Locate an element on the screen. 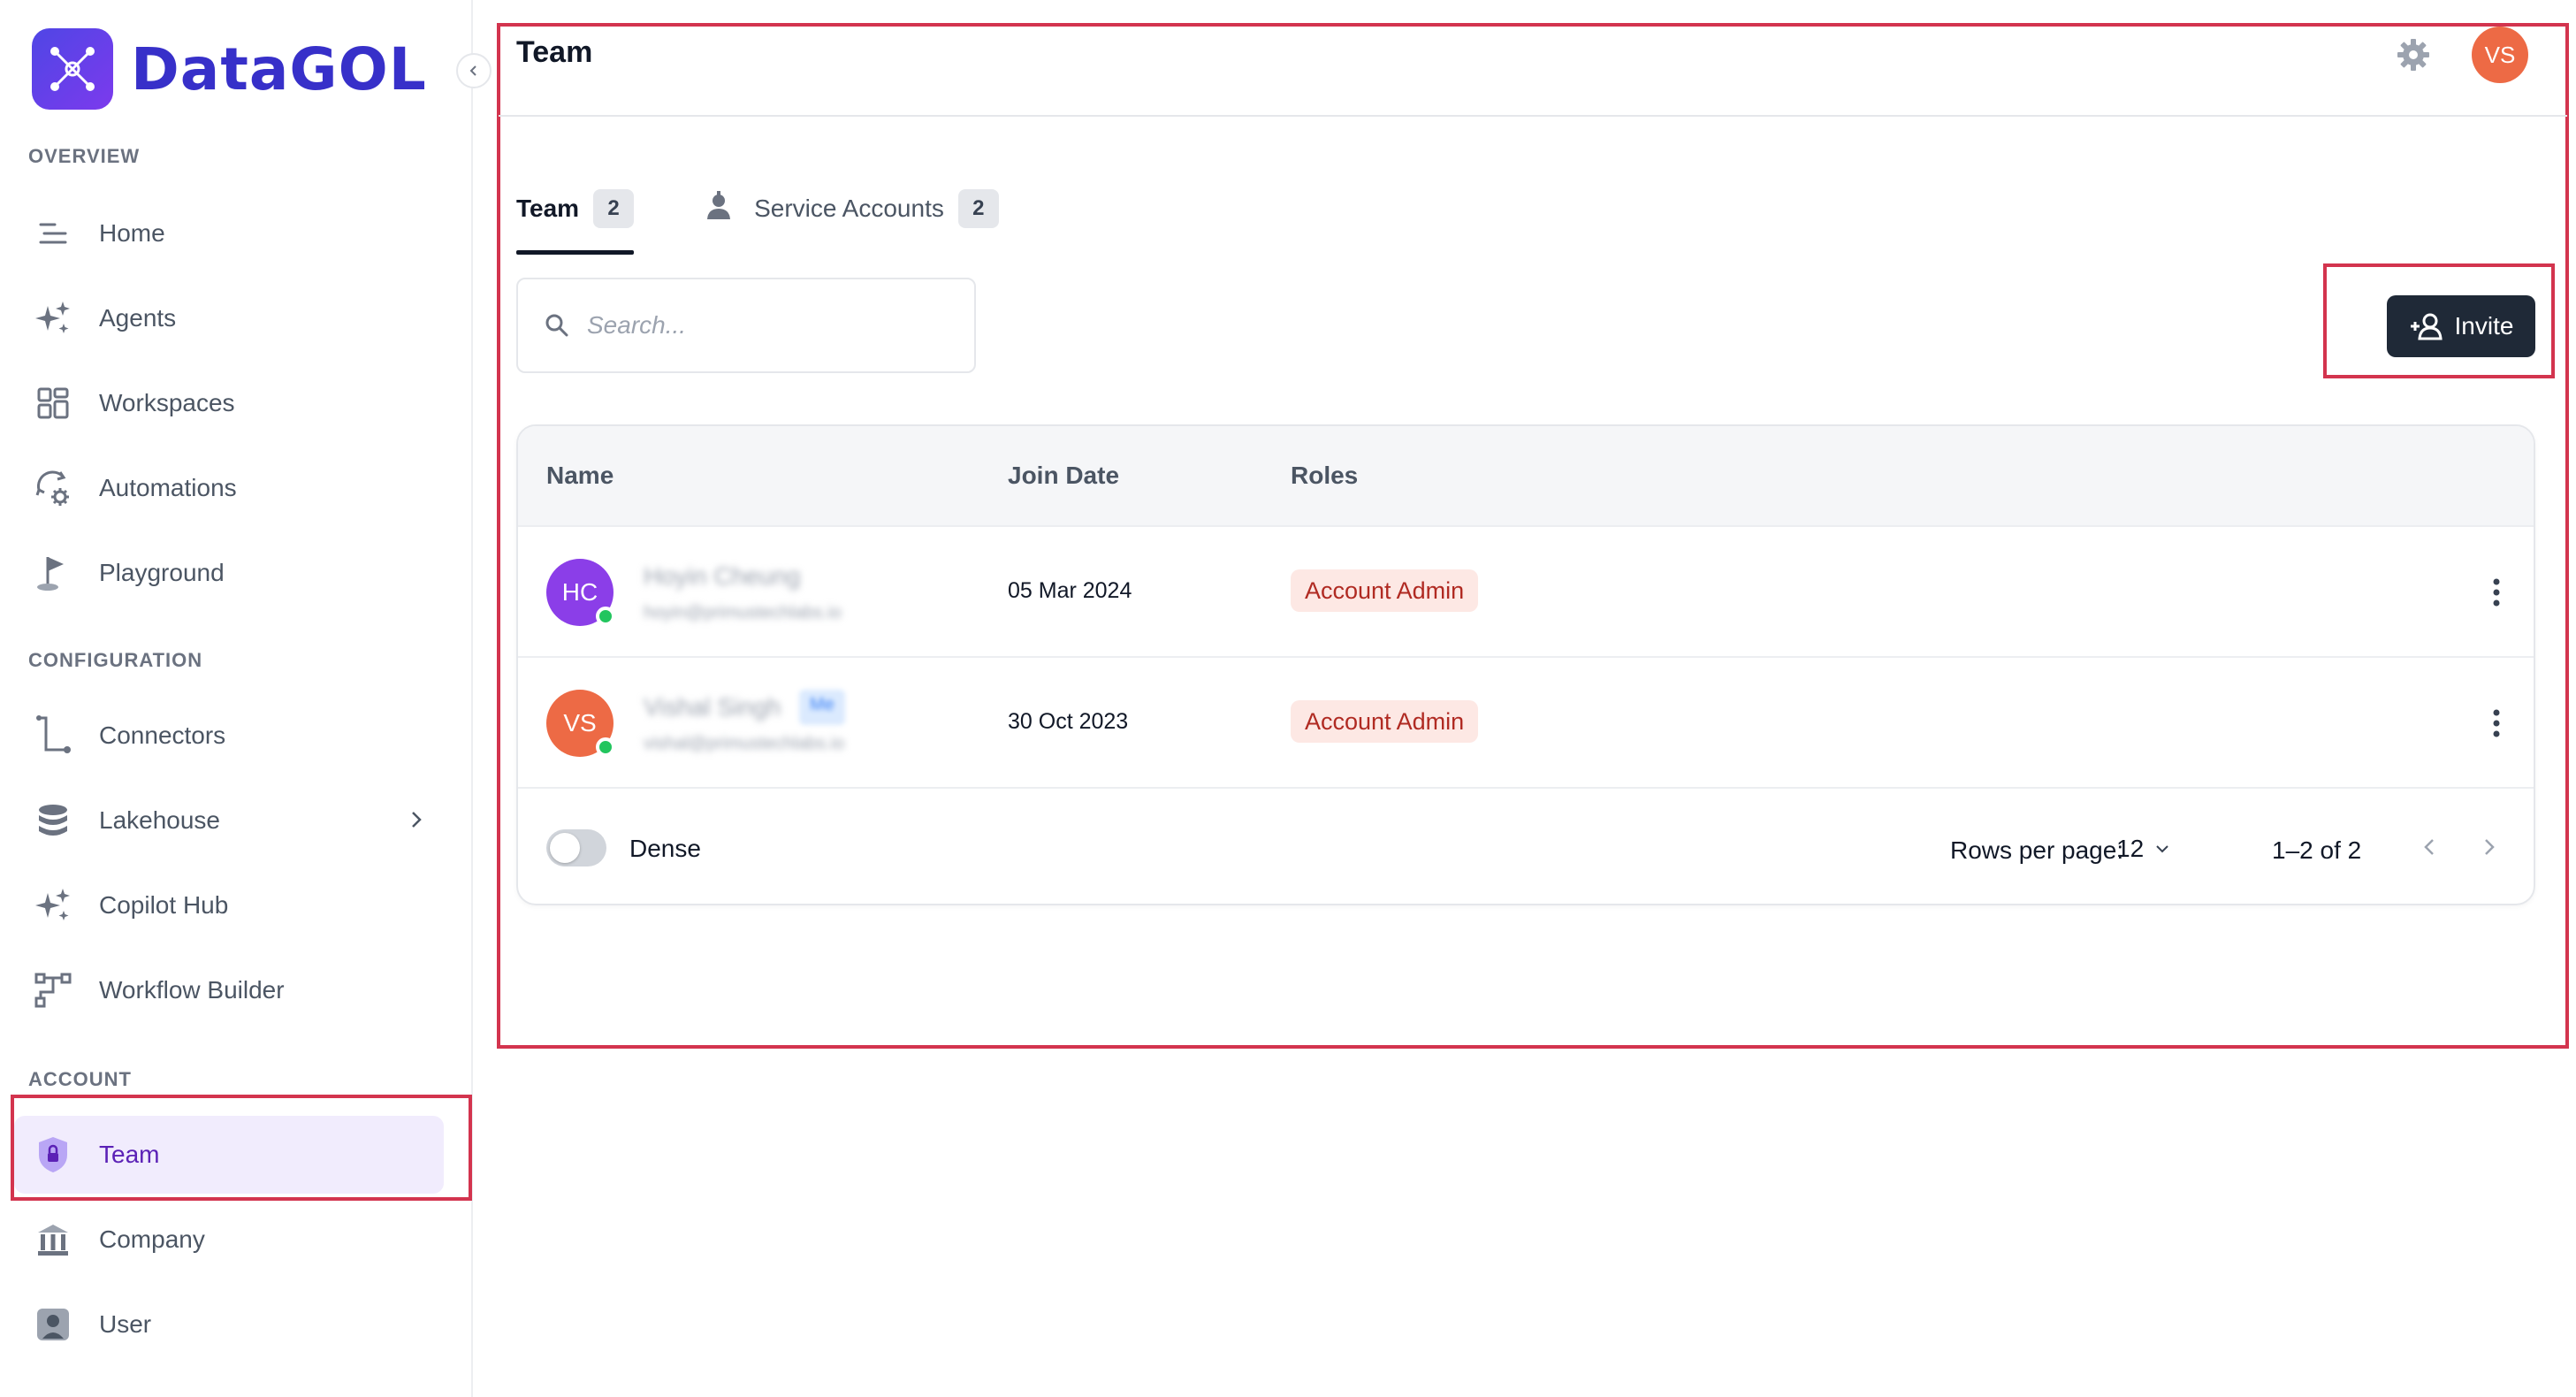 Image resolution: width=2576 pixels, height=1397 pixels. member-name: Vishal Singh is located at coordinates (712, 707).